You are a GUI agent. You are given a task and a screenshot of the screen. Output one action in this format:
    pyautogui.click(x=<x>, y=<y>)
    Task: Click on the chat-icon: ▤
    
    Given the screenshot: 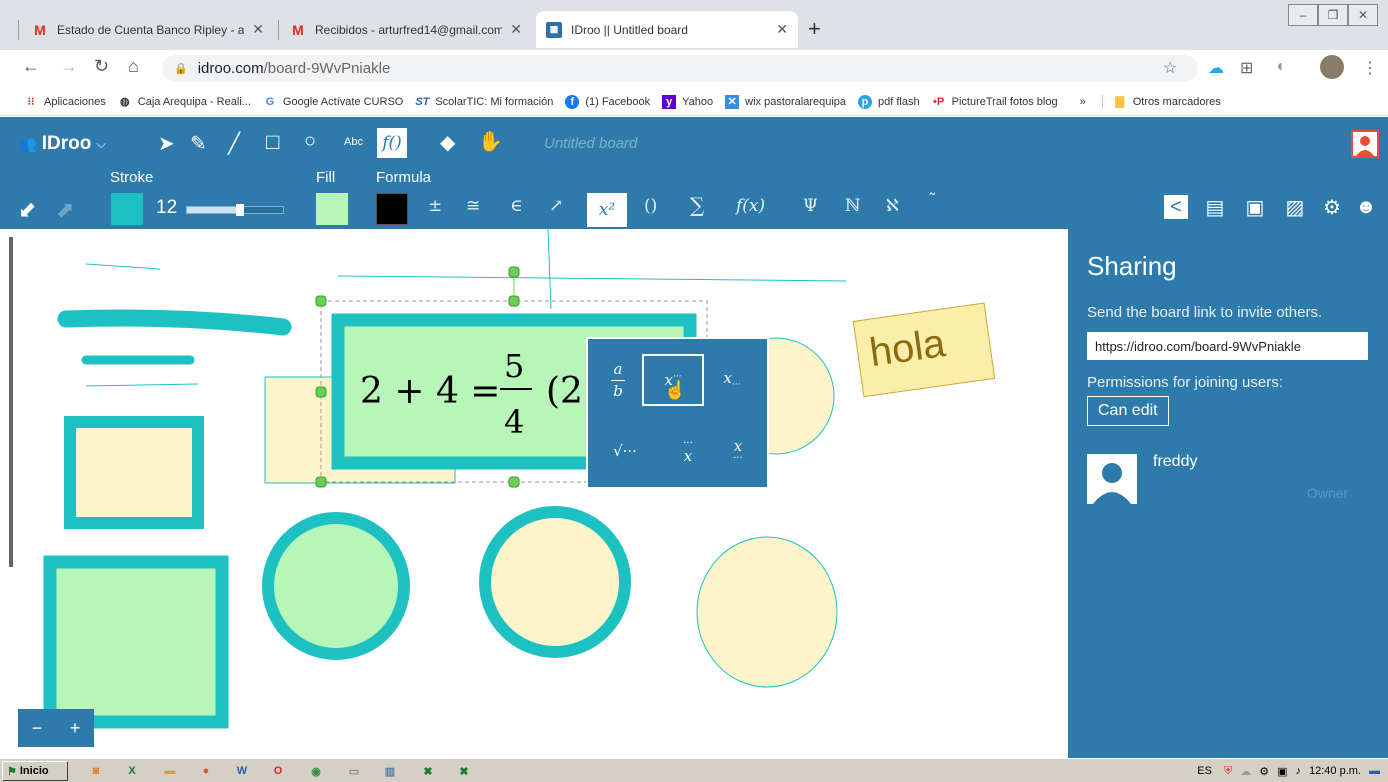 What is the action you would take?
    pyautogui.click(x=1215, y=207)
    